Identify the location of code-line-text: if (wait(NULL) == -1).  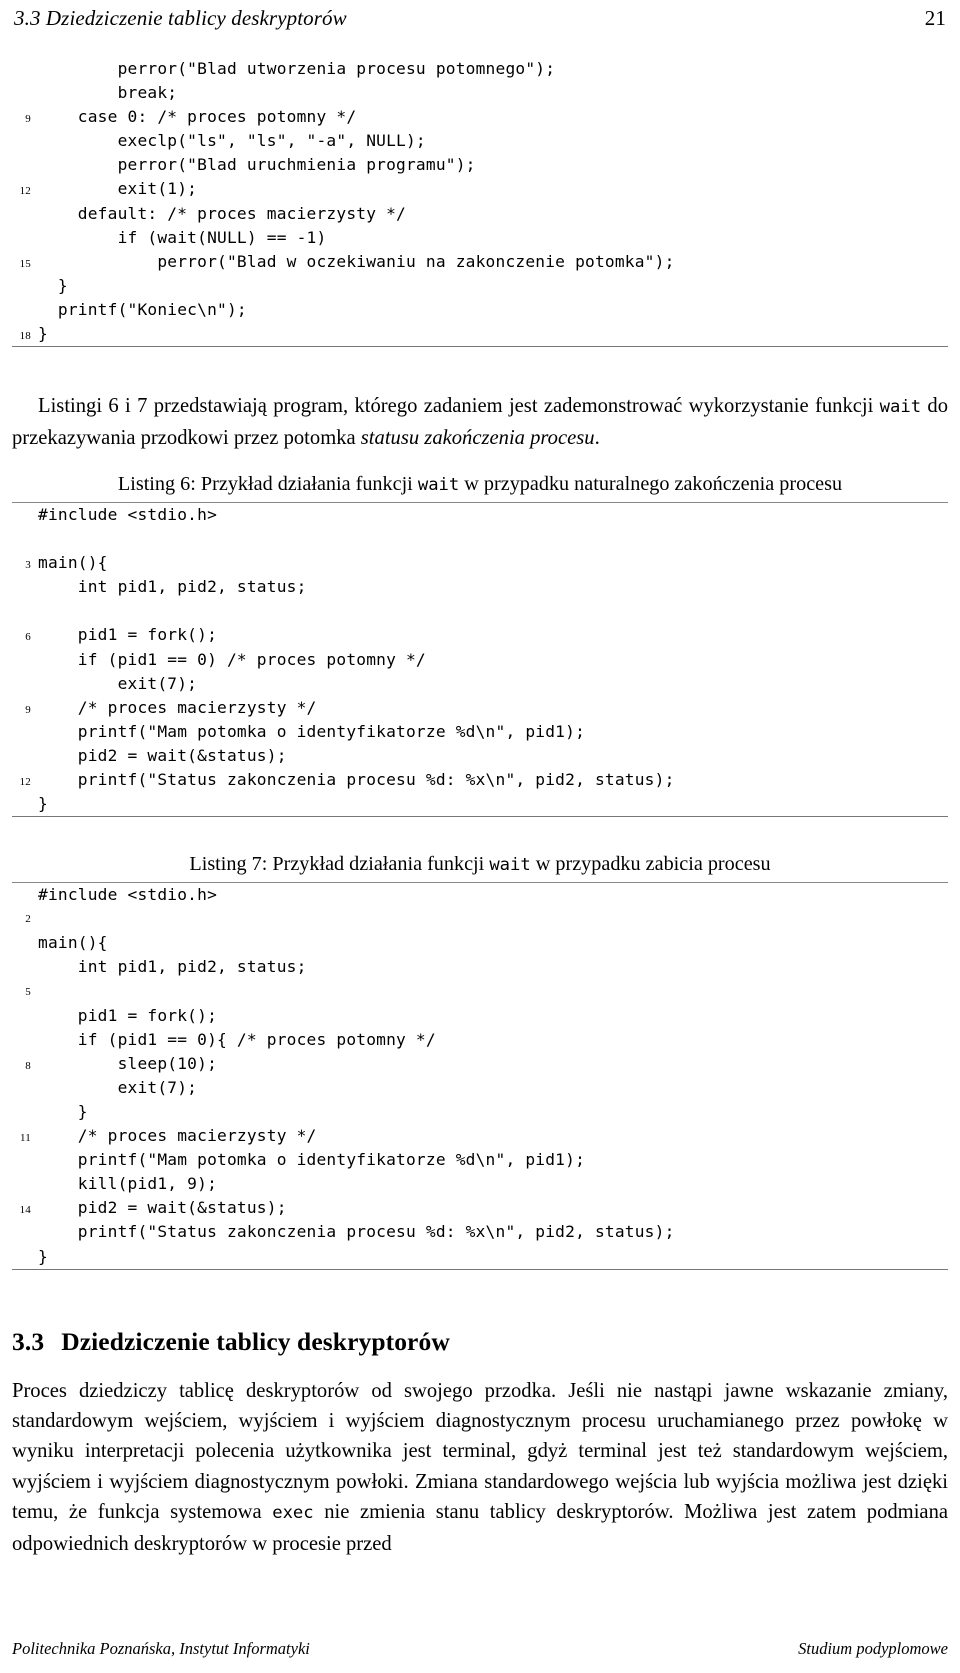
(182, 237).